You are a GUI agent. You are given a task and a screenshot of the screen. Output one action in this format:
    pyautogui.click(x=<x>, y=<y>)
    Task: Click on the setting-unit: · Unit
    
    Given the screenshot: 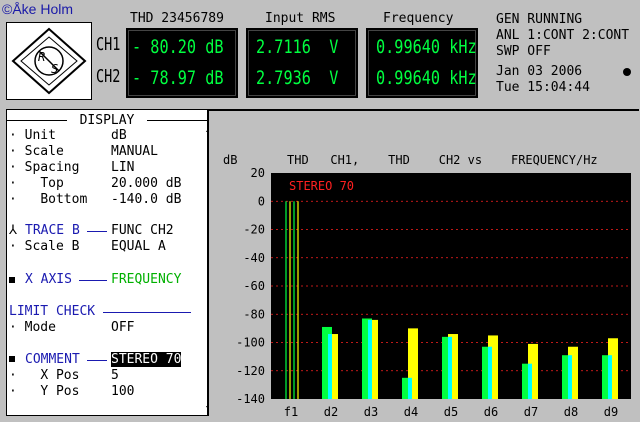 What is the action you would take?
    pyautogui.click(x=32, y=135)
    